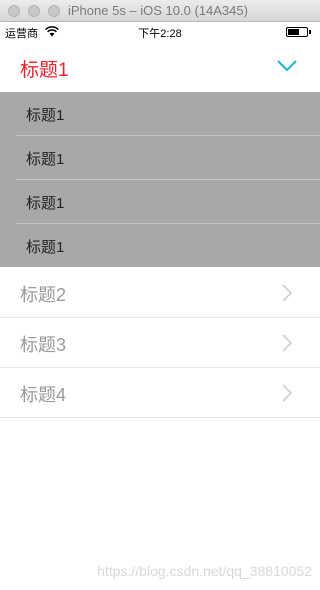 This screenshot has height=590, width=320. What do you see at coordinates (43, 345) in the screenshot?
I see `section-row-label: 标题3` at bounding box center [43, 345].